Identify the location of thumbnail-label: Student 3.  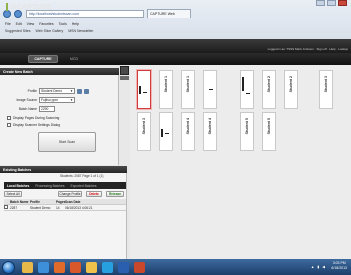
(144, 126).